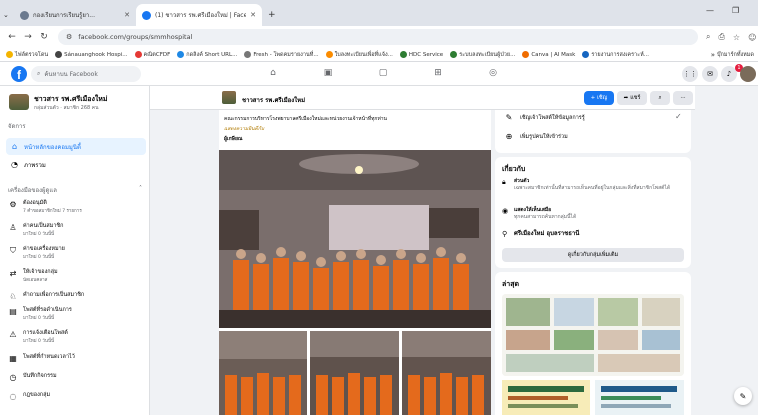  Describe the element at coordinates (152, 55) in the screenshot. I see `bookmark-item: คณิตCFDF` at that location.